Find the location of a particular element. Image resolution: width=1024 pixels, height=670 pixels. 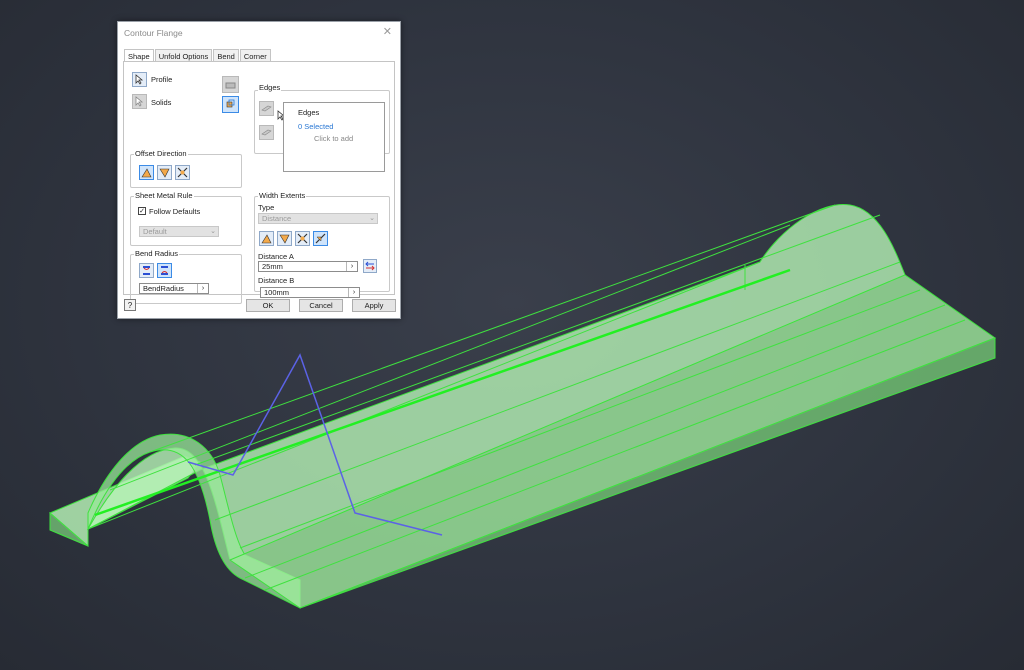

offset-side-2-button is located at coordinates (164, 172).